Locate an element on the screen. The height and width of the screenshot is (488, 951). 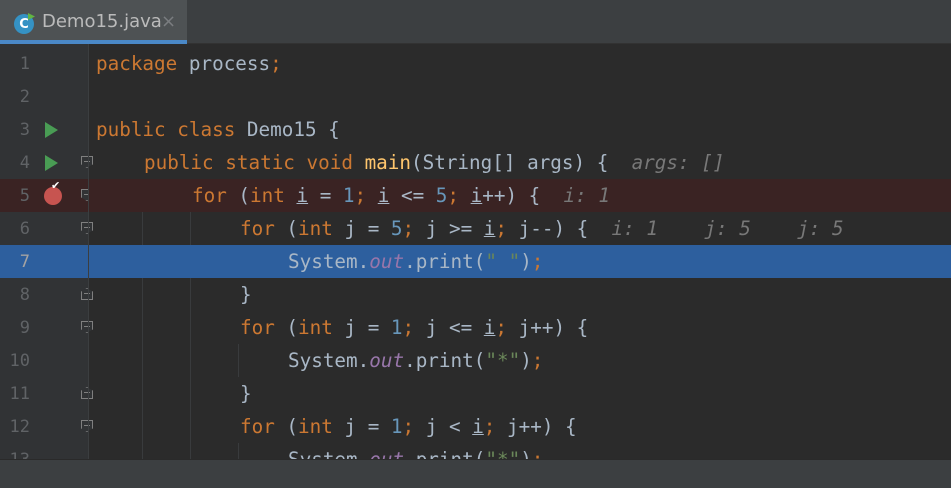
gutter-line: 9 is located at coordinates (46, 327).